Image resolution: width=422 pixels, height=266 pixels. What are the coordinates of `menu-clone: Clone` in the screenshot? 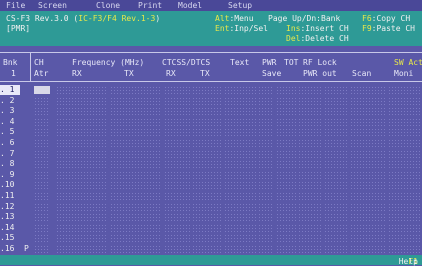 It's located at (108, 5).